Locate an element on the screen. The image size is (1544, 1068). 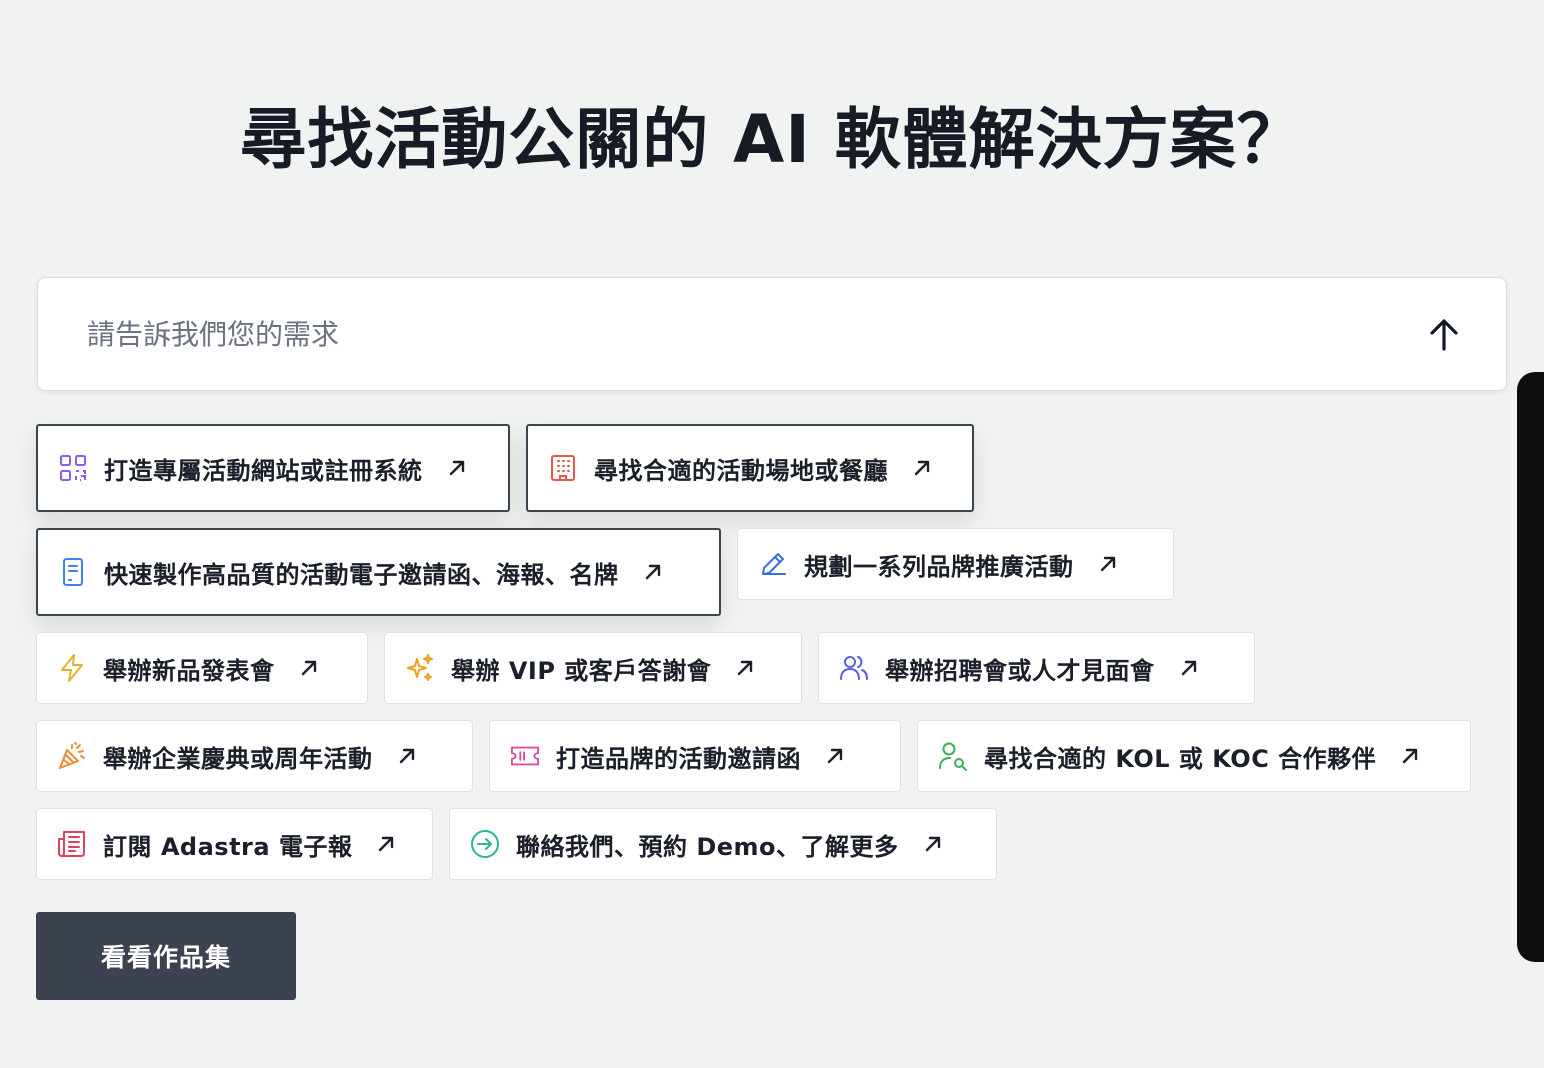
request-input is located at coordinates (737, 334).